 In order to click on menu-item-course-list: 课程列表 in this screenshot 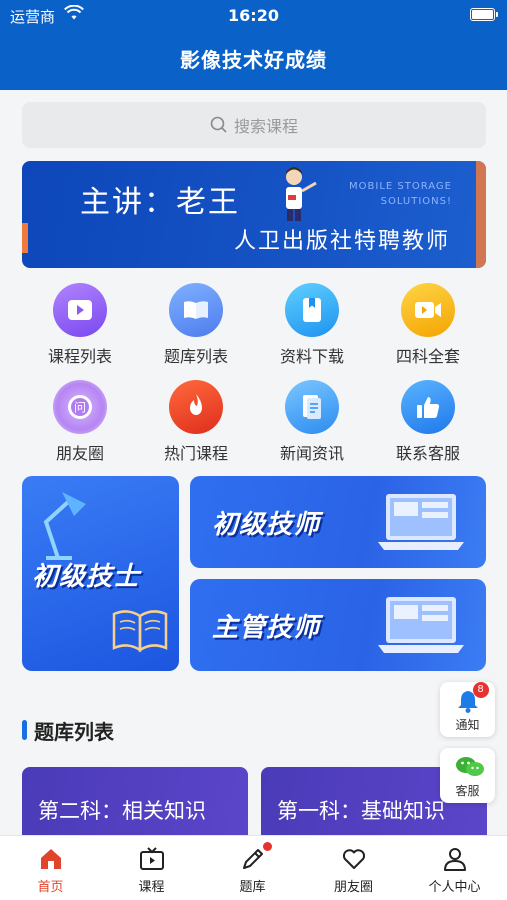, I will do `click(80, 328)`.